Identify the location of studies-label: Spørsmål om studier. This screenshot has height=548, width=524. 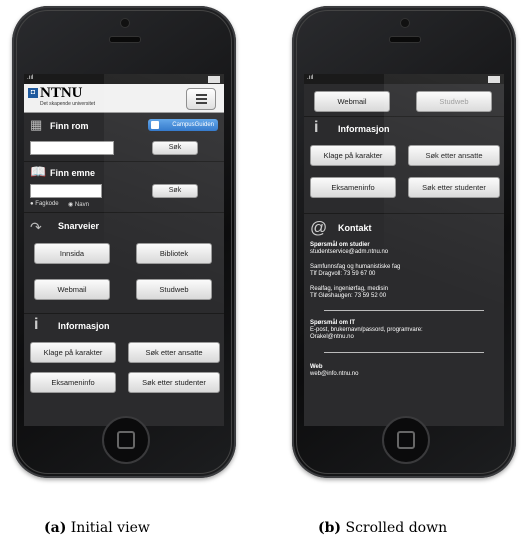
(340, 245).